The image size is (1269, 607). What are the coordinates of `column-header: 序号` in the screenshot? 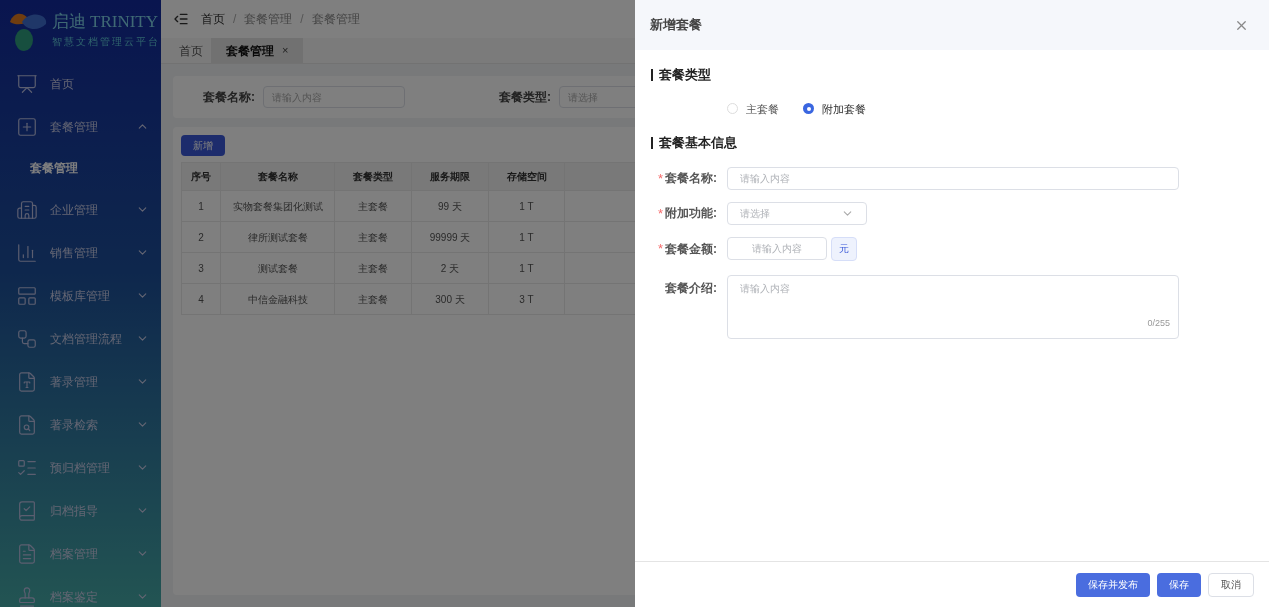 It's located at (201, 176).